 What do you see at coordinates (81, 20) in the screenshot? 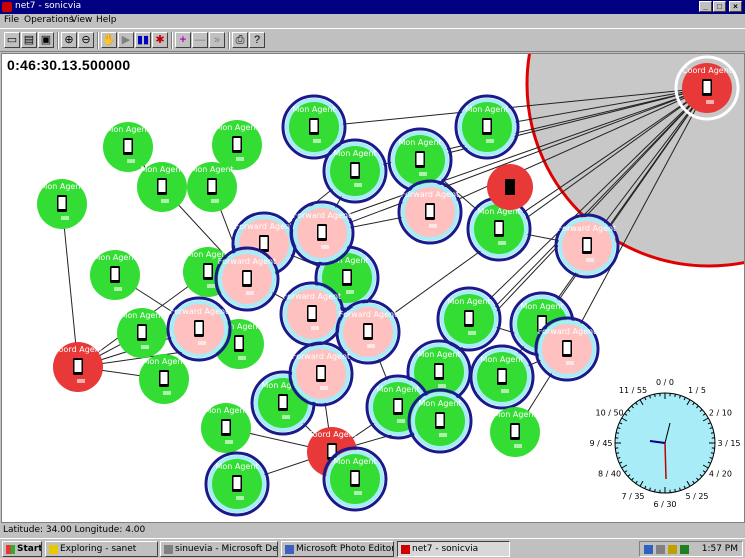
I see `menu-view: View` at bounding box center [81, 20].